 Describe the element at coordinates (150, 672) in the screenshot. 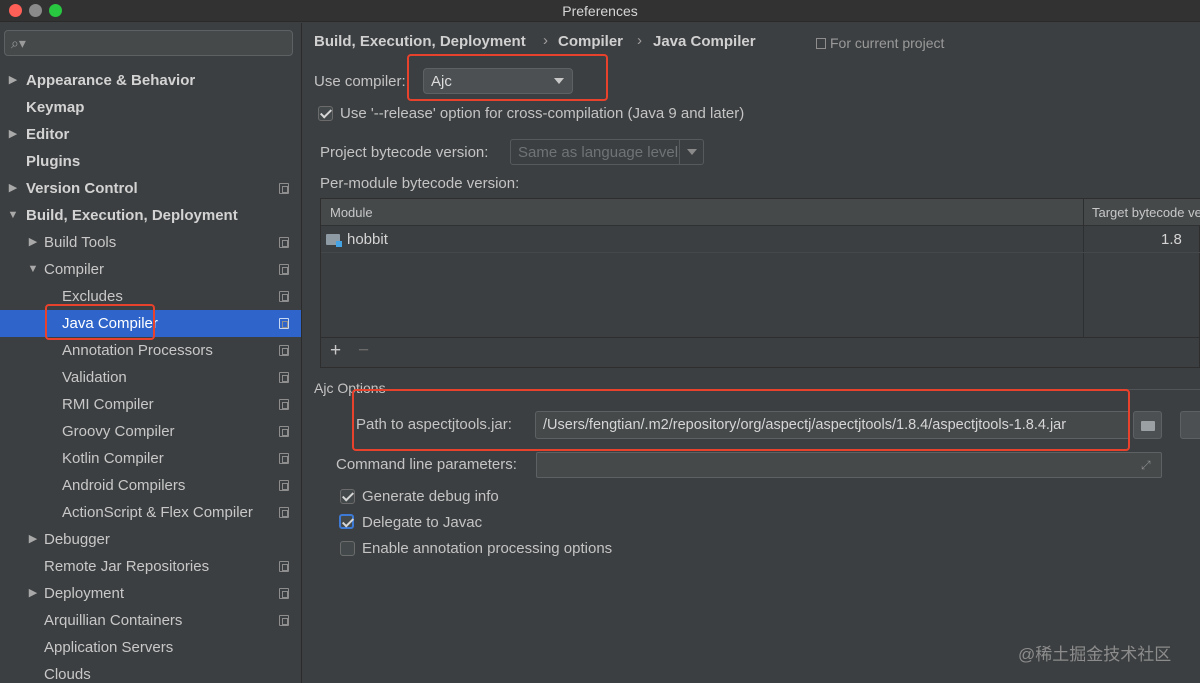

I see `sidebar-item-clouds: Clouds` at that location.